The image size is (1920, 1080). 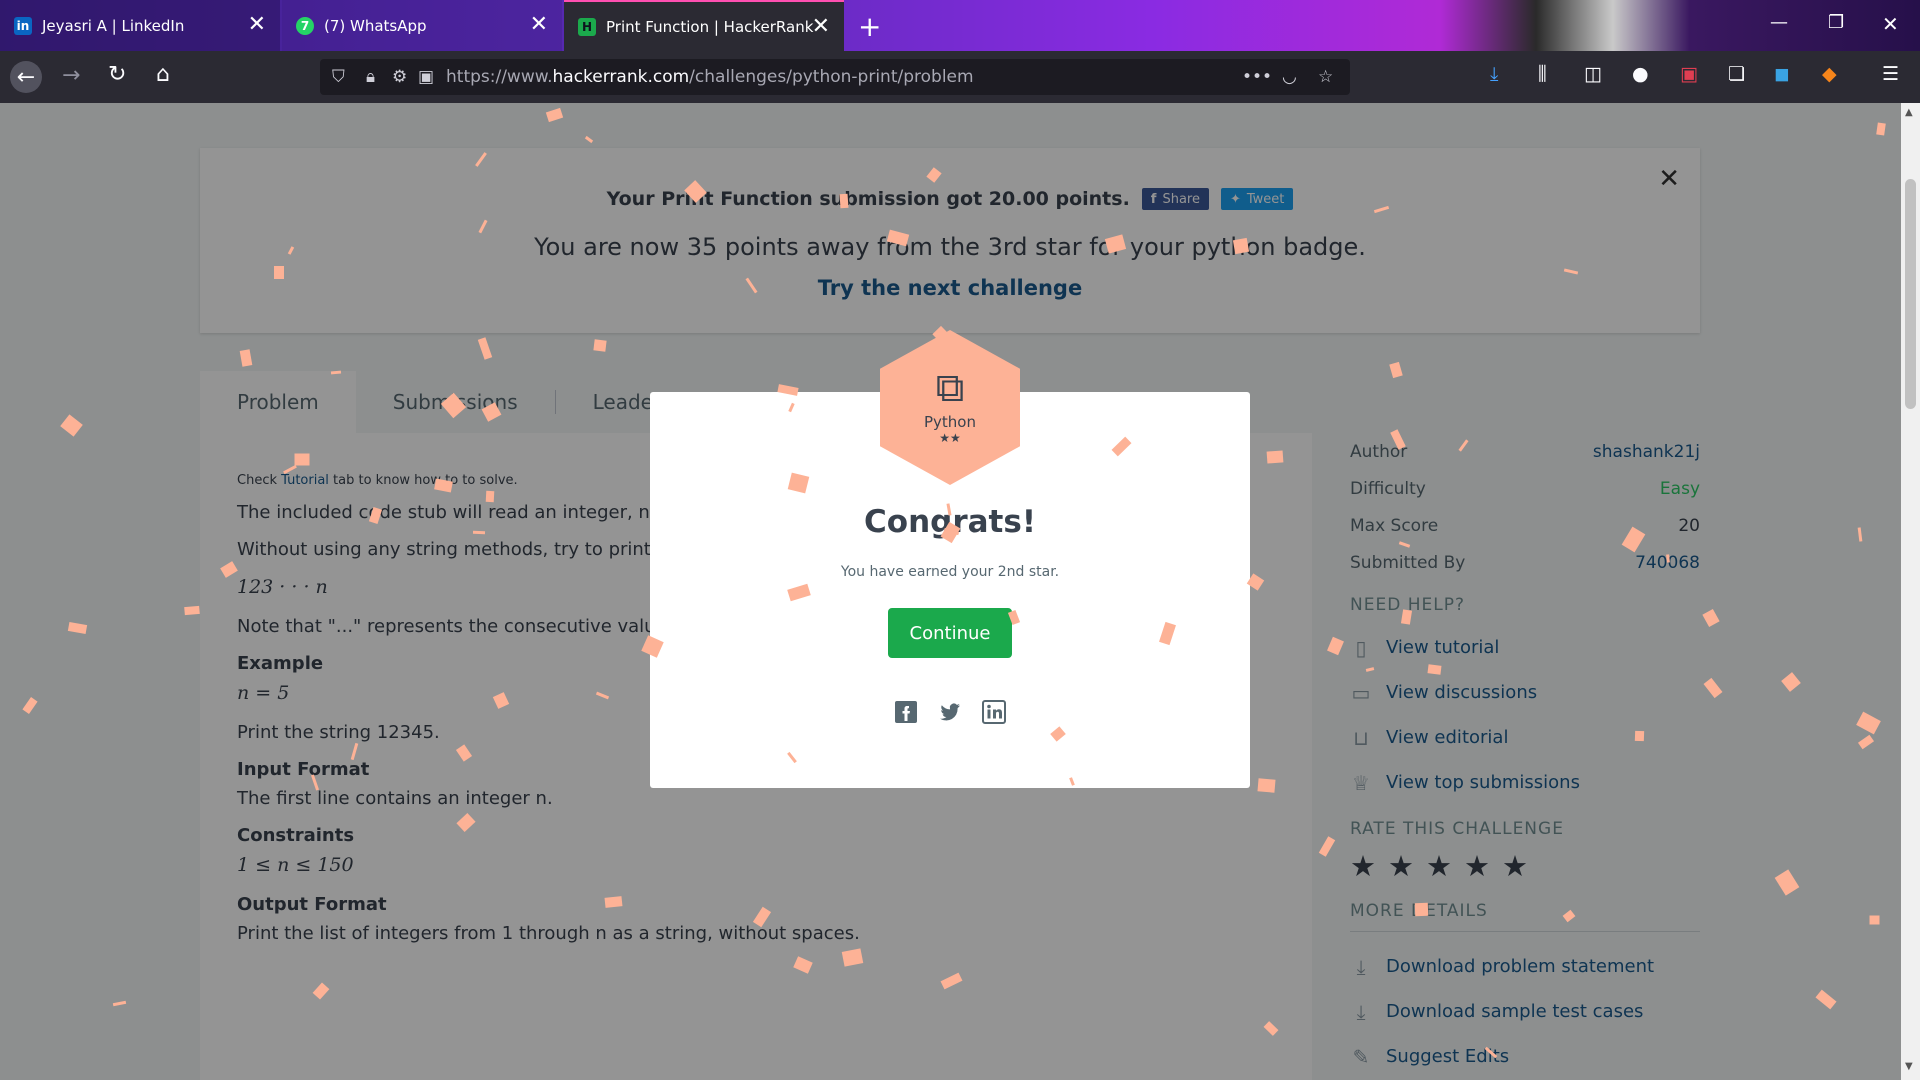 I want to click on extension-copy-icon: ❏, so click(x=1736, y=74).